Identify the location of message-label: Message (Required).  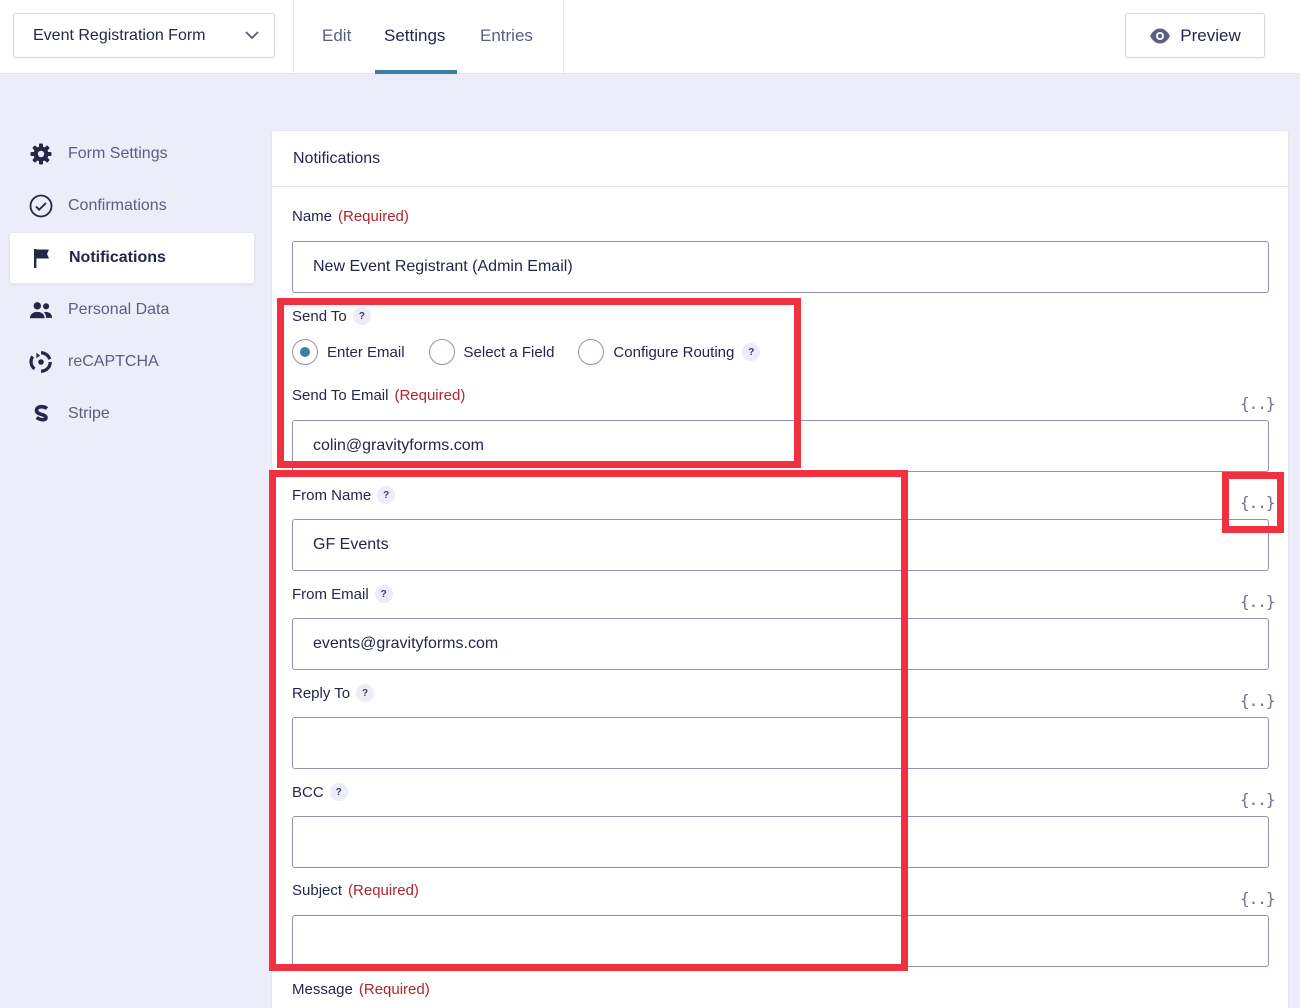
(361, 989).